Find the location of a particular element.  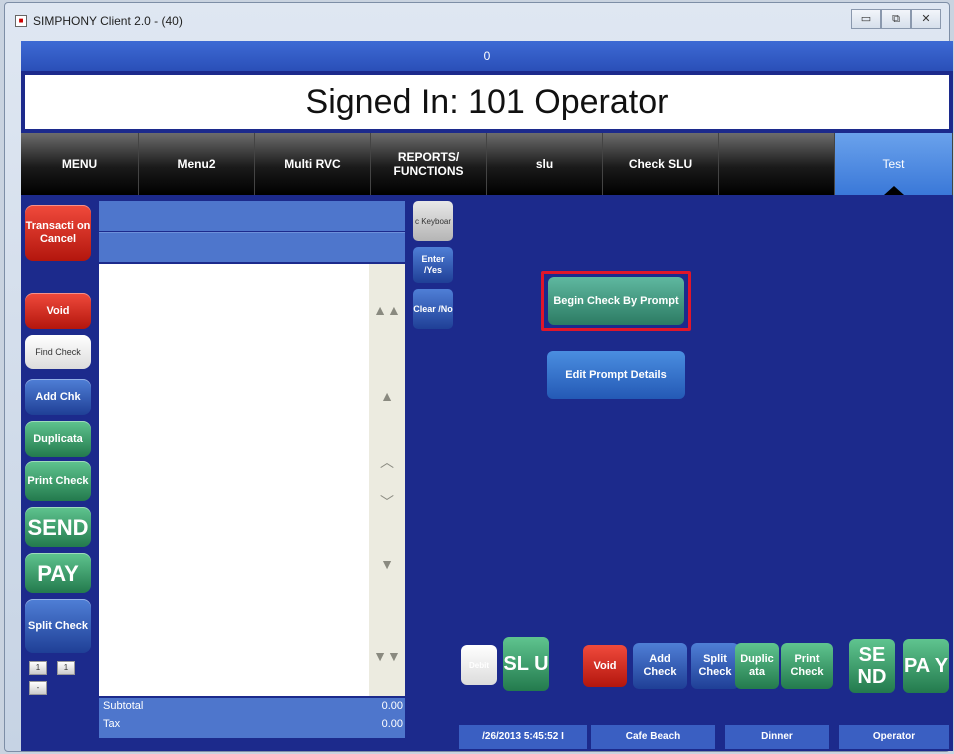

minimize-button: ▭ is located at coordinates (866, 19).